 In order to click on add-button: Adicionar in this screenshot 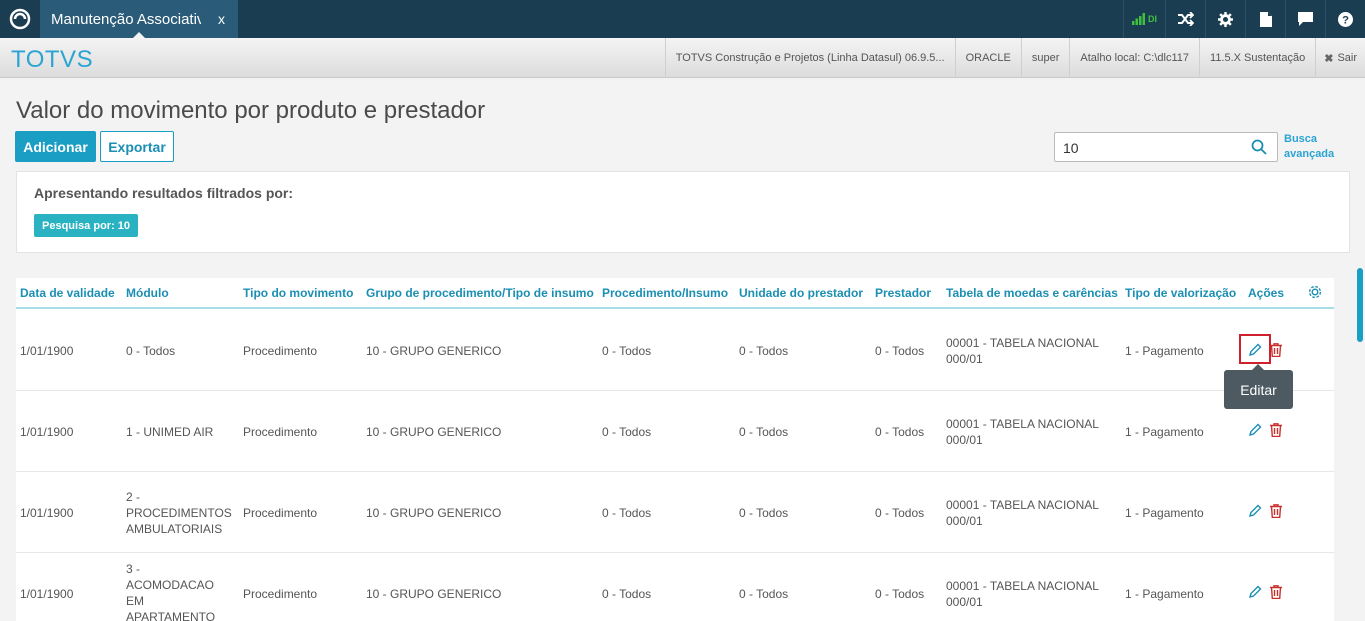, I will do `click(55, 146)`.